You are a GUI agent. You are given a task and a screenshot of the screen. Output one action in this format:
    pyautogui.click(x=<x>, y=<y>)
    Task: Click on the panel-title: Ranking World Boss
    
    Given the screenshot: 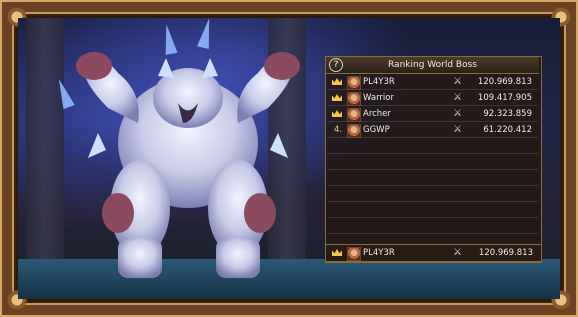 What is the action you would take?
    pyautogui.click(x=432, y=65)
    